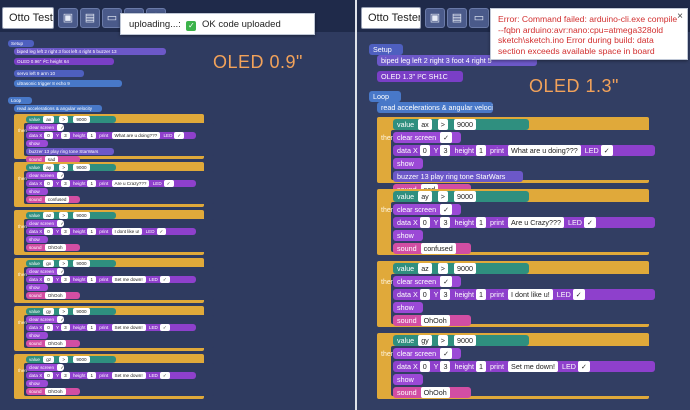 Image resolution: width=690 pixels, height=410 pixels. I want to click on right-setup-block: Setup, so click(386, 49).